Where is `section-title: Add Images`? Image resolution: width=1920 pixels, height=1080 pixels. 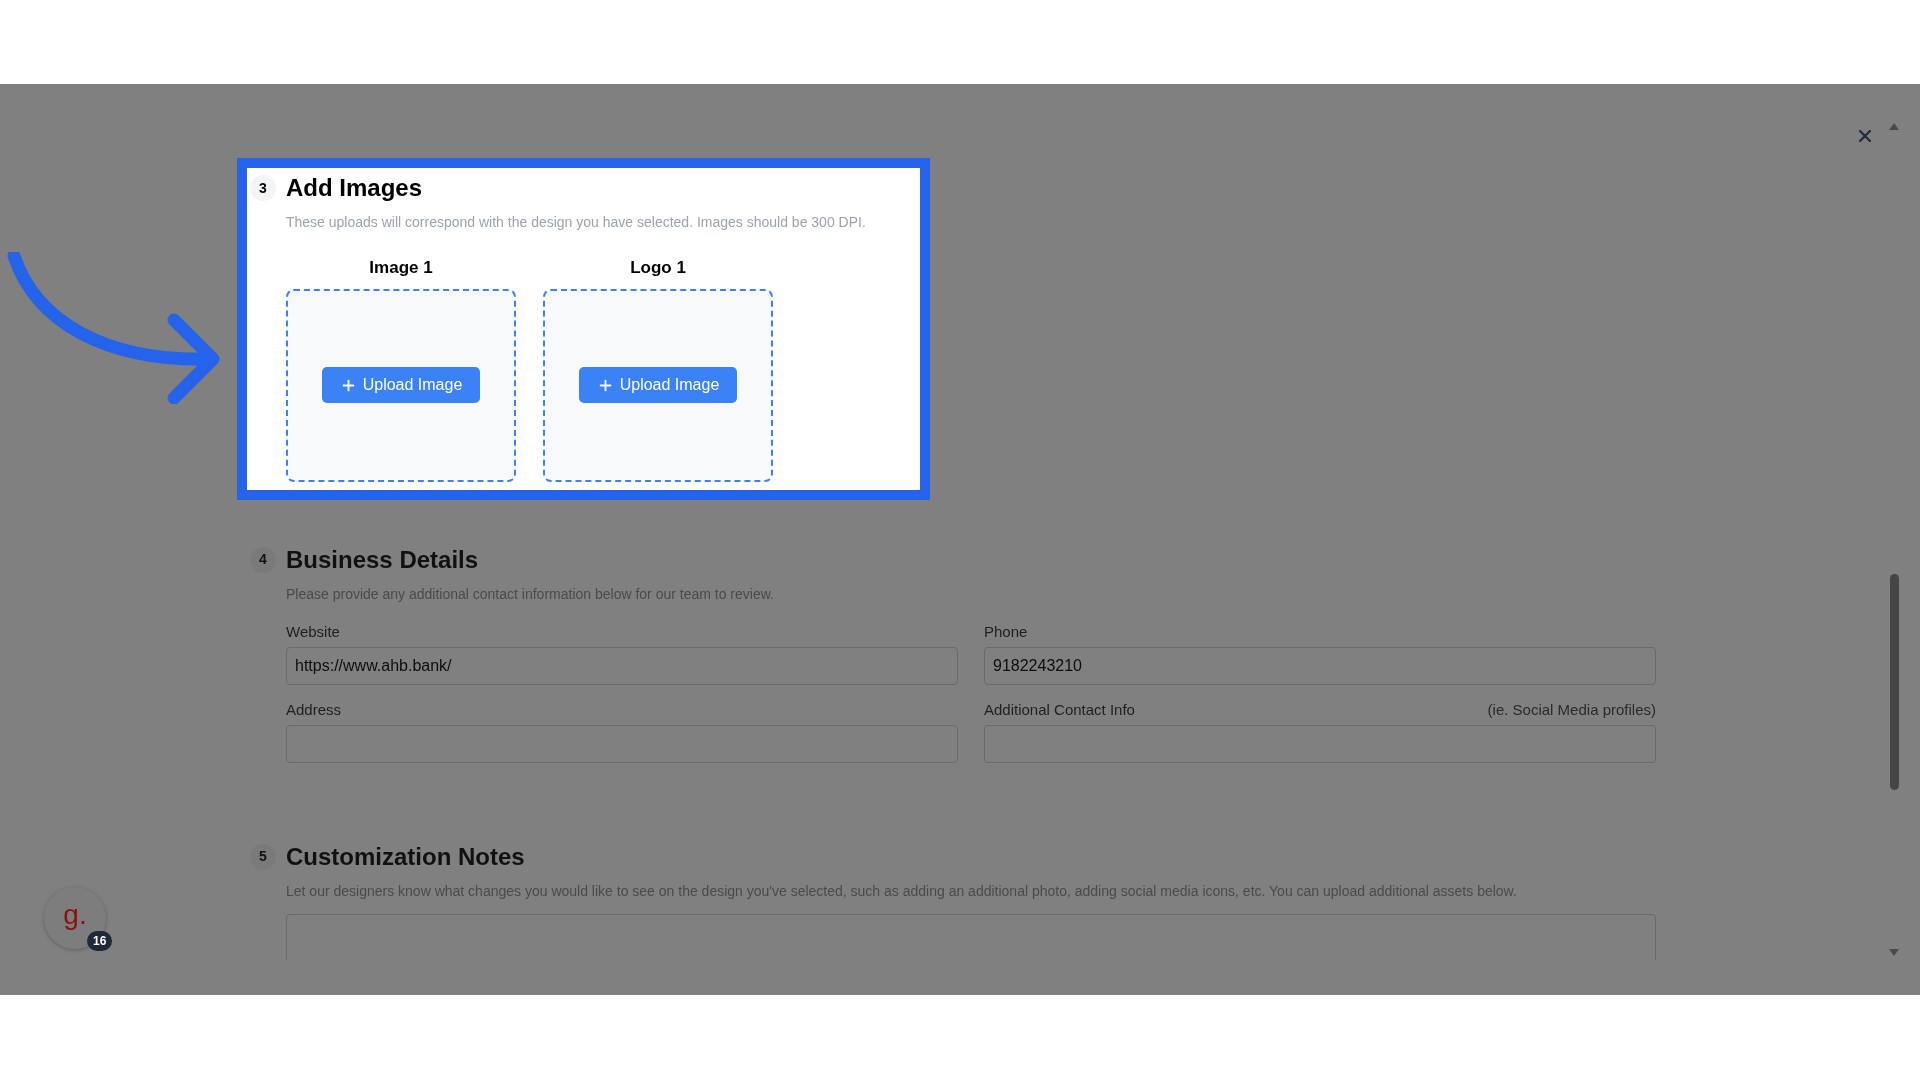 section-title: Add Images is located at coordinates (354, 188).